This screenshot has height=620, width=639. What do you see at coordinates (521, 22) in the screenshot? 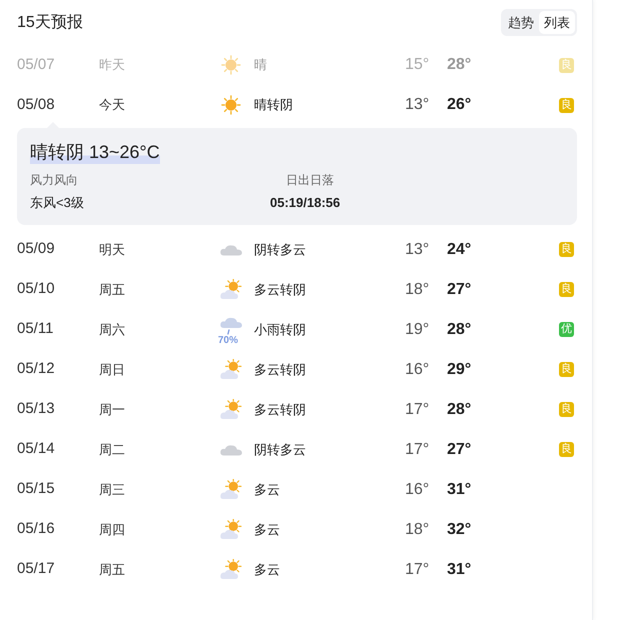
I see `view-tab: 趋势` at bounding box center [521, 22].